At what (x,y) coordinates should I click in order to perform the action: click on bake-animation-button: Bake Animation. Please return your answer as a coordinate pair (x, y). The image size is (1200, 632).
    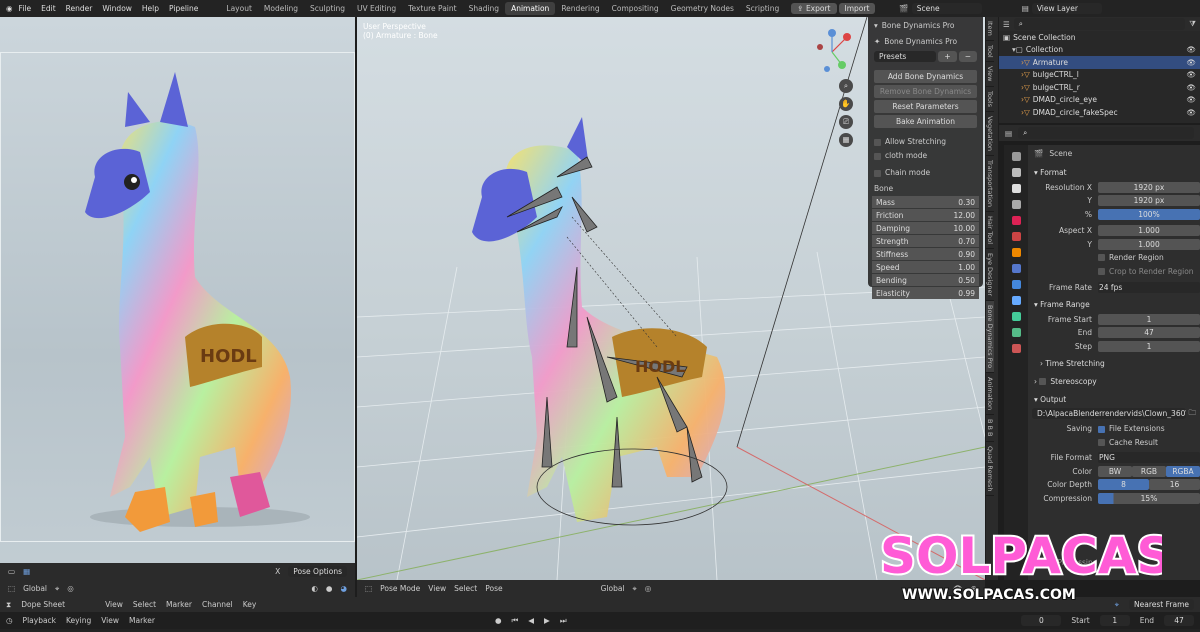
    Looking at the image, I should click on (925, 121).